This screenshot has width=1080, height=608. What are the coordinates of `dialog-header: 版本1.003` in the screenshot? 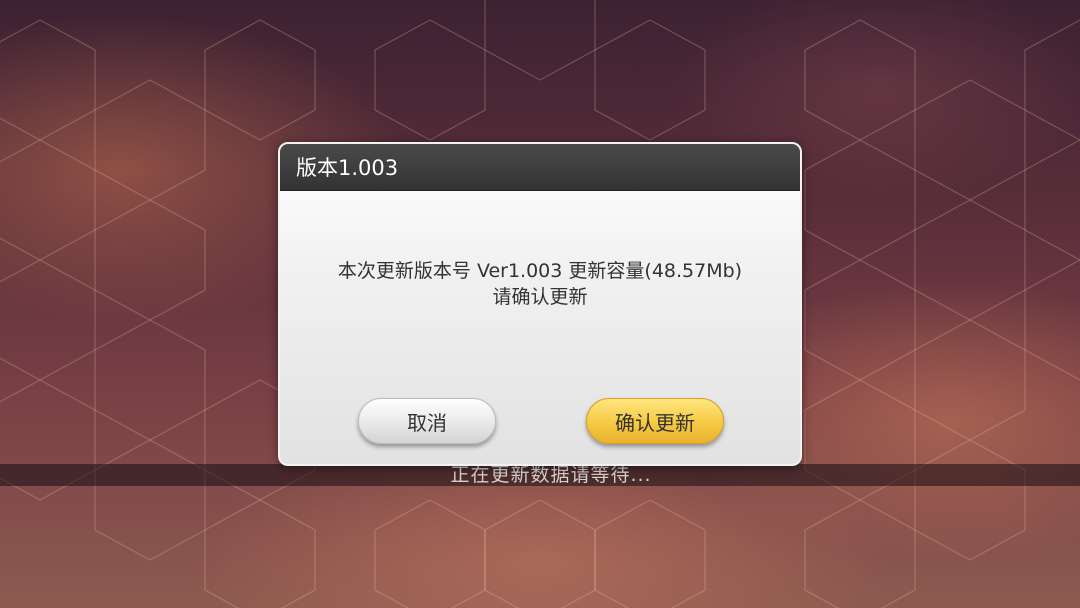 It's located at (540, 167).